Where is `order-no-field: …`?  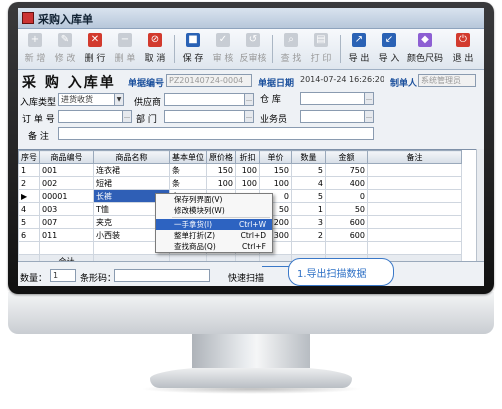 order-no-field: … is located at coordinates (95, 116).